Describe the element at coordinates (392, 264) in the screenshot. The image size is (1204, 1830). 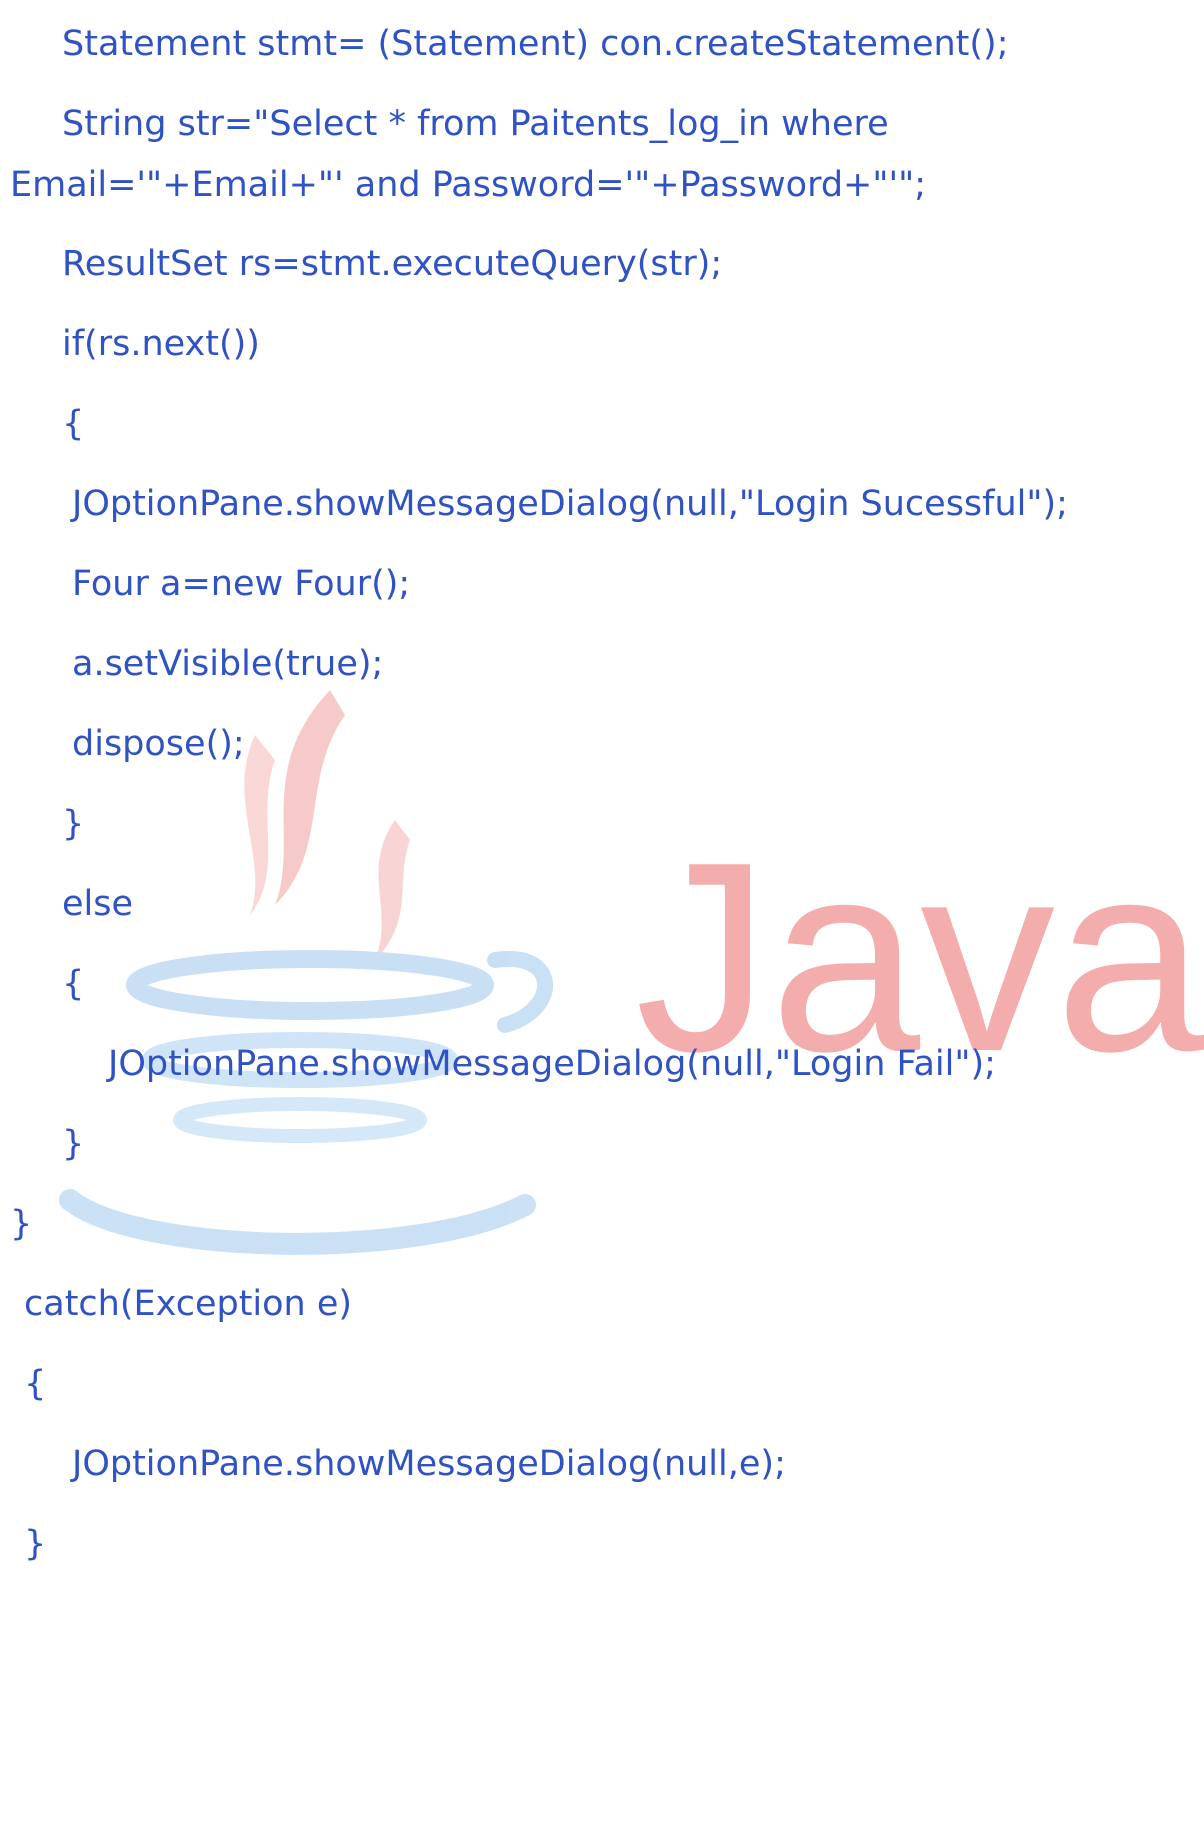
I see `code-line: ResultSet rs=stmt.executeQuery(str);` at that location.